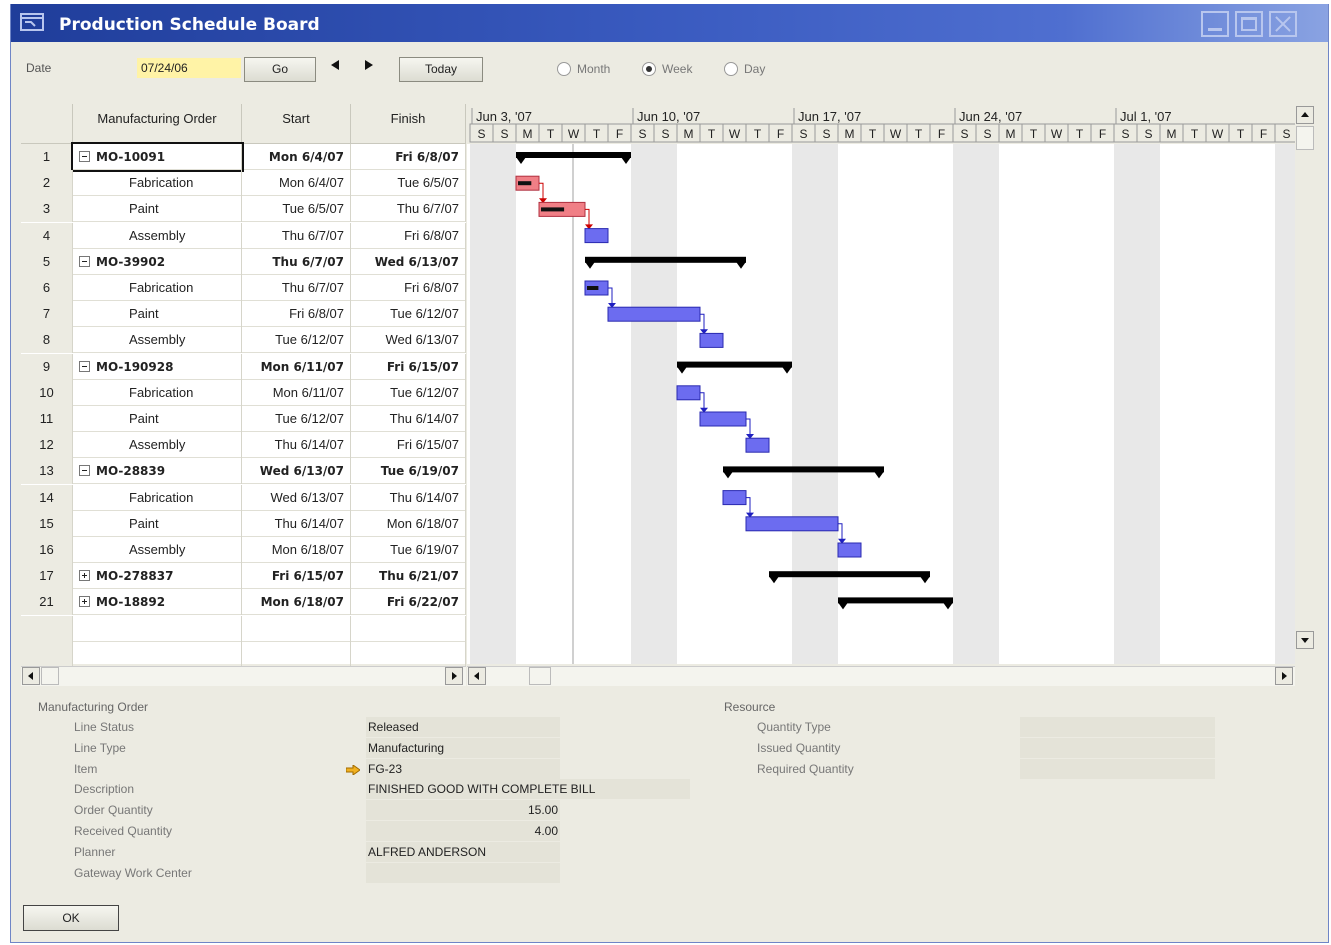  What do you see at coordinates (668, 116) in the screenshot?
I see `week-label: Jun 10, '07` at bounding box center [668, 116].